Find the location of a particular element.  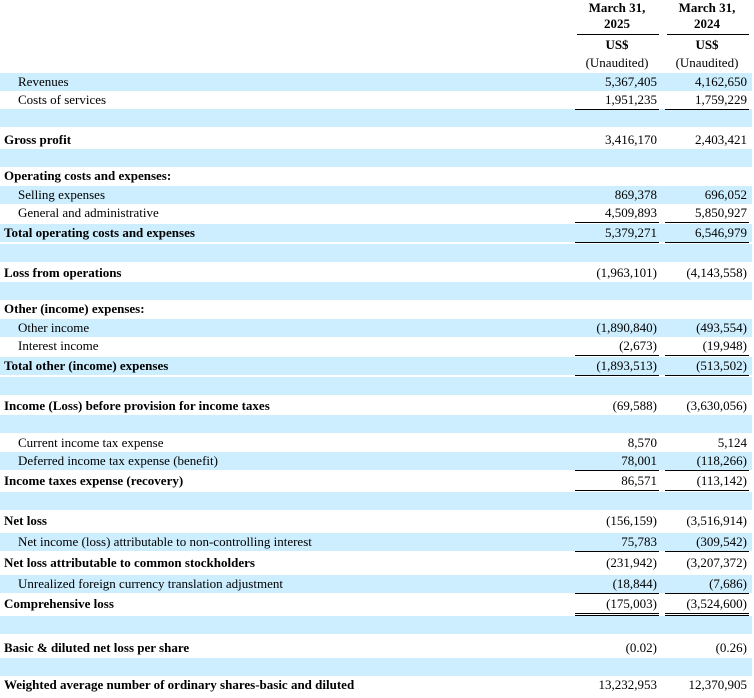

value-2024: (3,516,914) is located at coordinates (716, 520).